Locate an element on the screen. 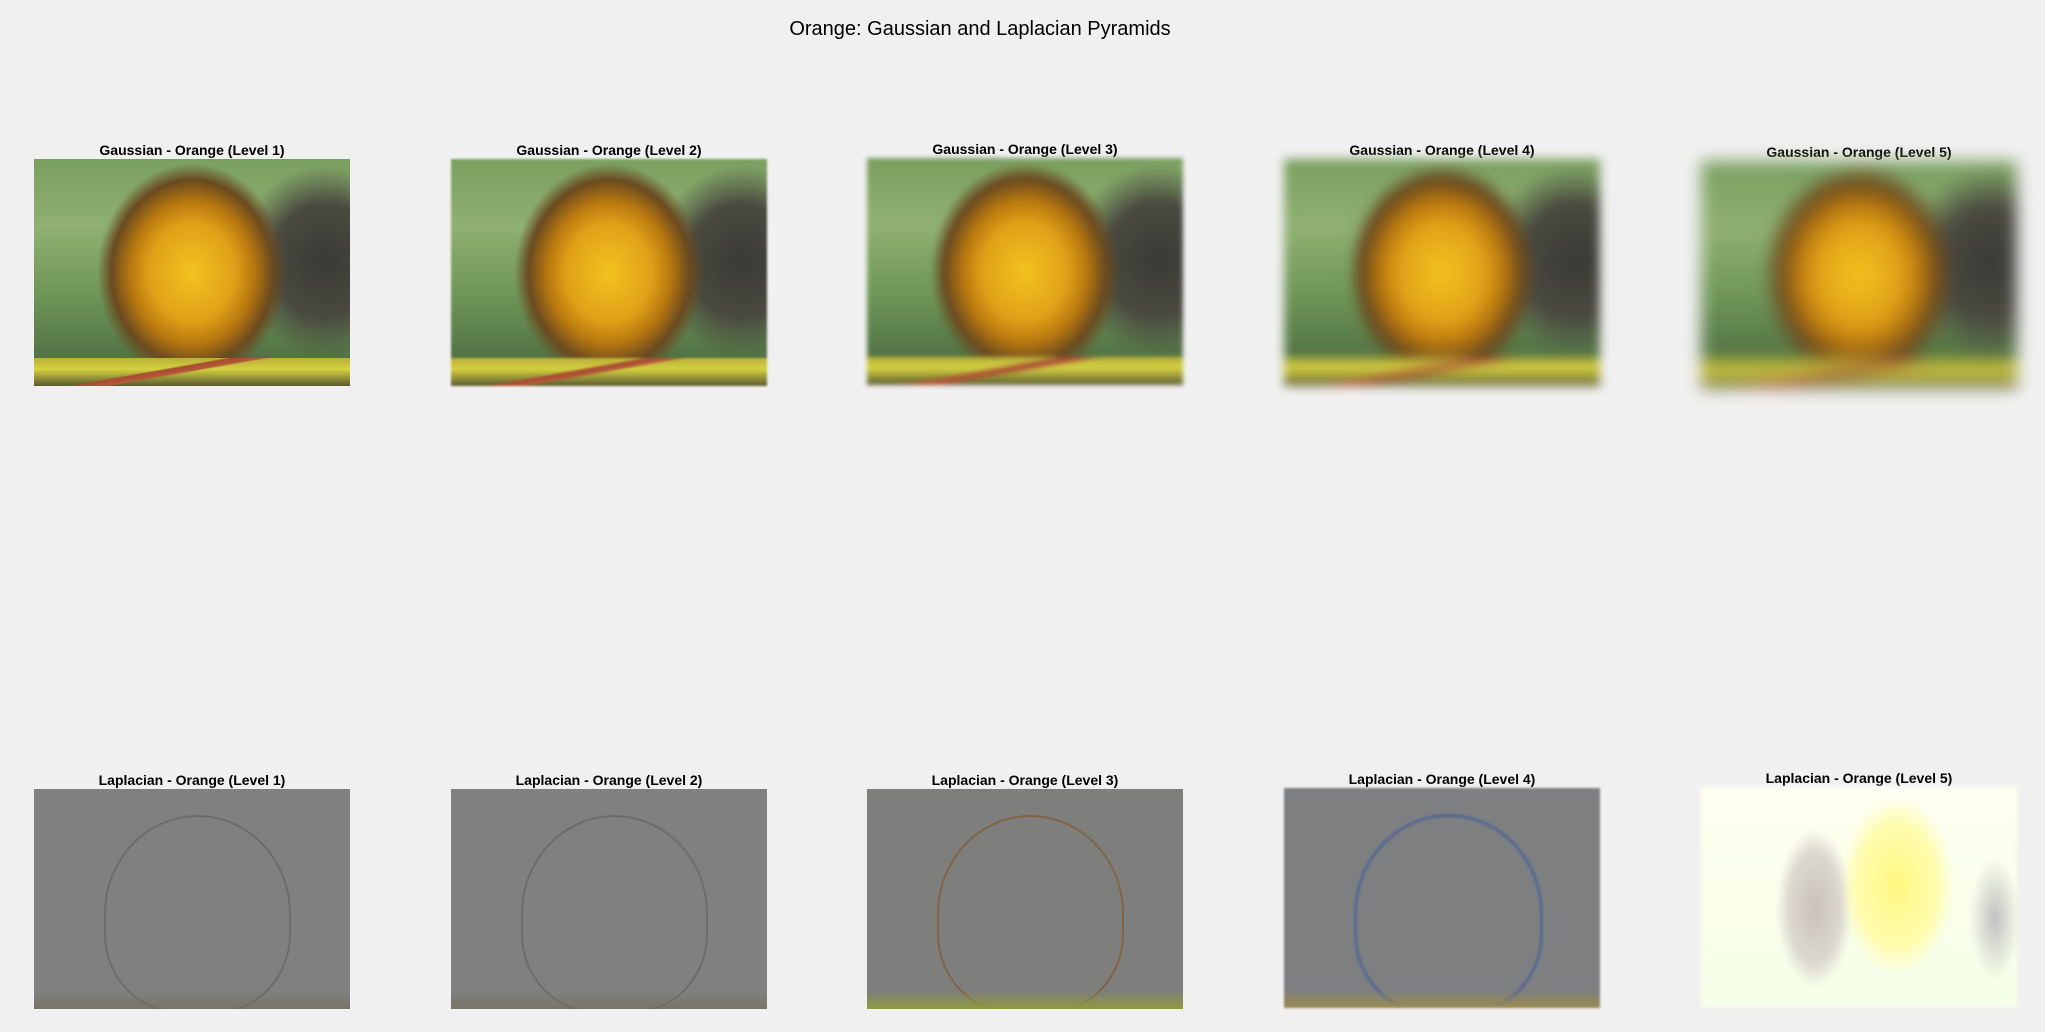  gaussian-panel-3: Gaussian - Orange (Level 3) is located at coordinates (1025, 262).